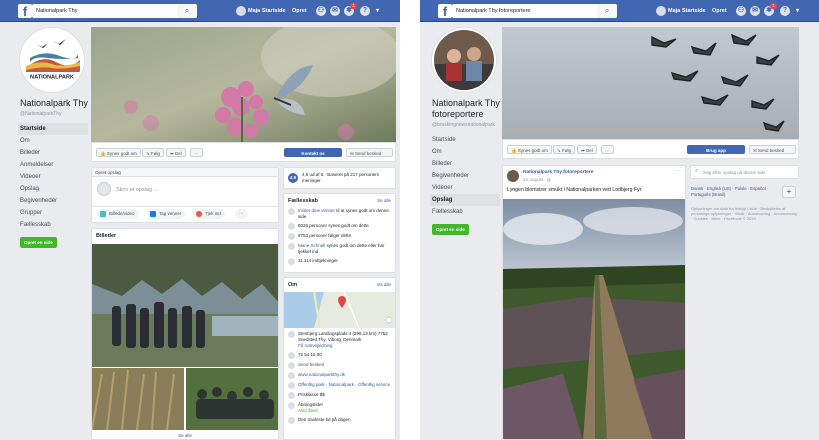 This screenshot has height=440, width=819. What do you see at coordinates (466, 108) in the screenshot?
I see `page-title: Nationalpark Thy fotoreportere` at bounding box center [466, 108].